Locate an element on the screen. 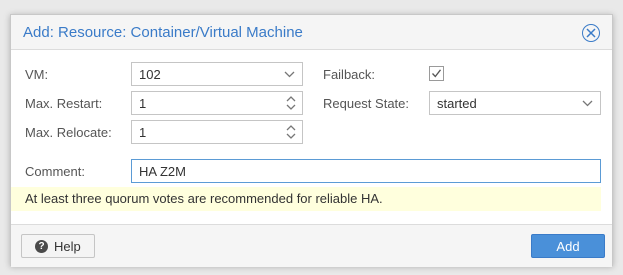 The height and width of the screenshot is (275, 623). add-button: Add is located at coordinates (568, 246).